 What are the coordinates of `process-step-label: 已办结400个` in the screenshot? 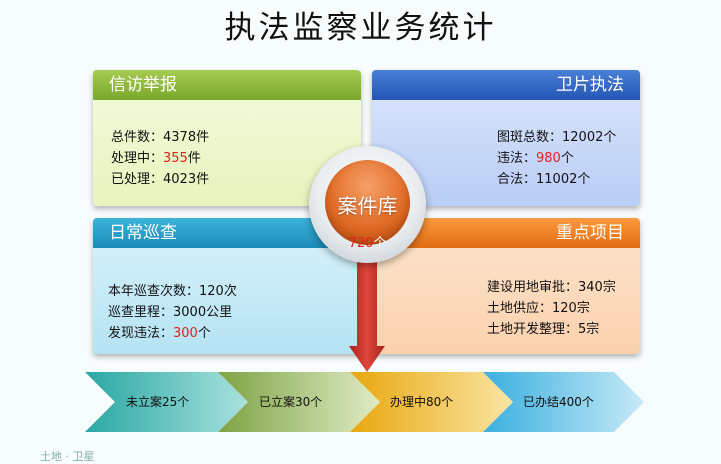 It's located at (558, 402).